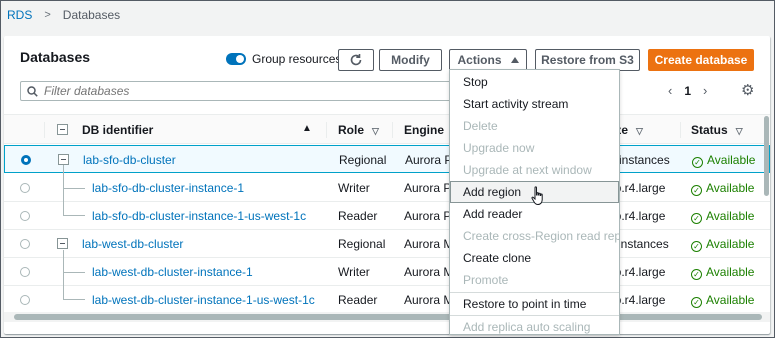 The height and width of the screenshot is (338, 775). What do you see at coordinates (132, 244) in the screenshot?
I see `db-identifier-link: lab-west-db-cluster` at bounding box center [132, 244].